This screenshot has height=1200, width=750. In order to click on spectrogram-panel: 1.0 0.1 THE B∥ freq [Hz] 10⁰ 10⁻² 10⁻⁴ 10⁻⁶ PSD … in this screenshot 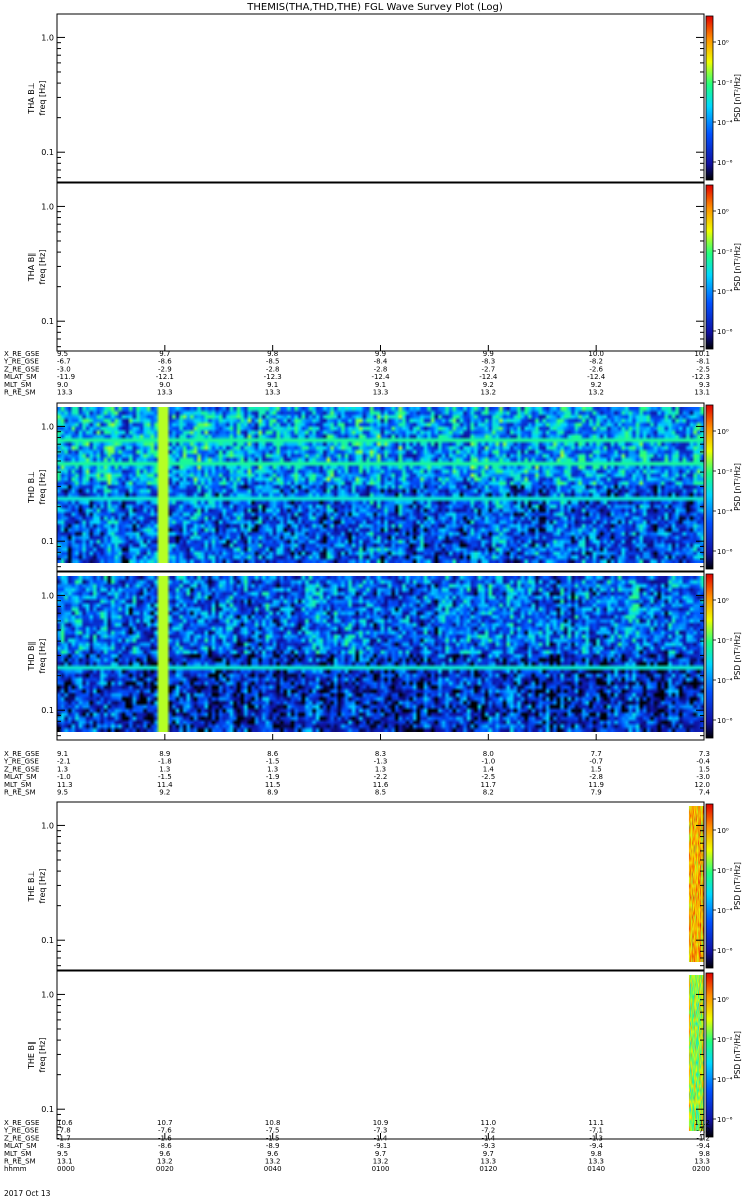, I will do `click(384, 1055)`.